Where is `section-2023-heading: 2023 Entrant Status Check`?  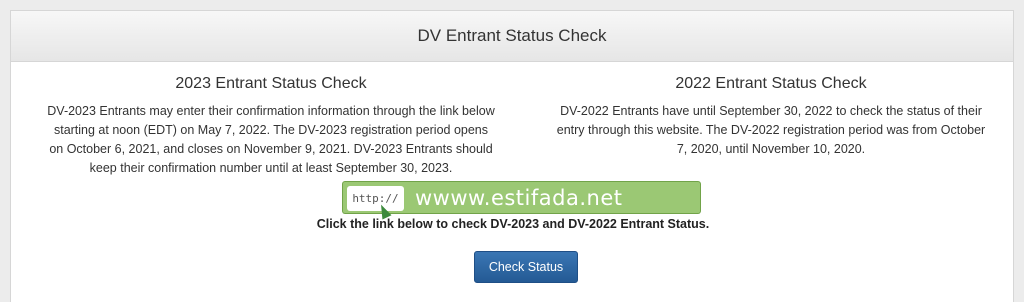 section-2023-heading: 2023 Entrant Status Check is located at coordinates (271, 83).